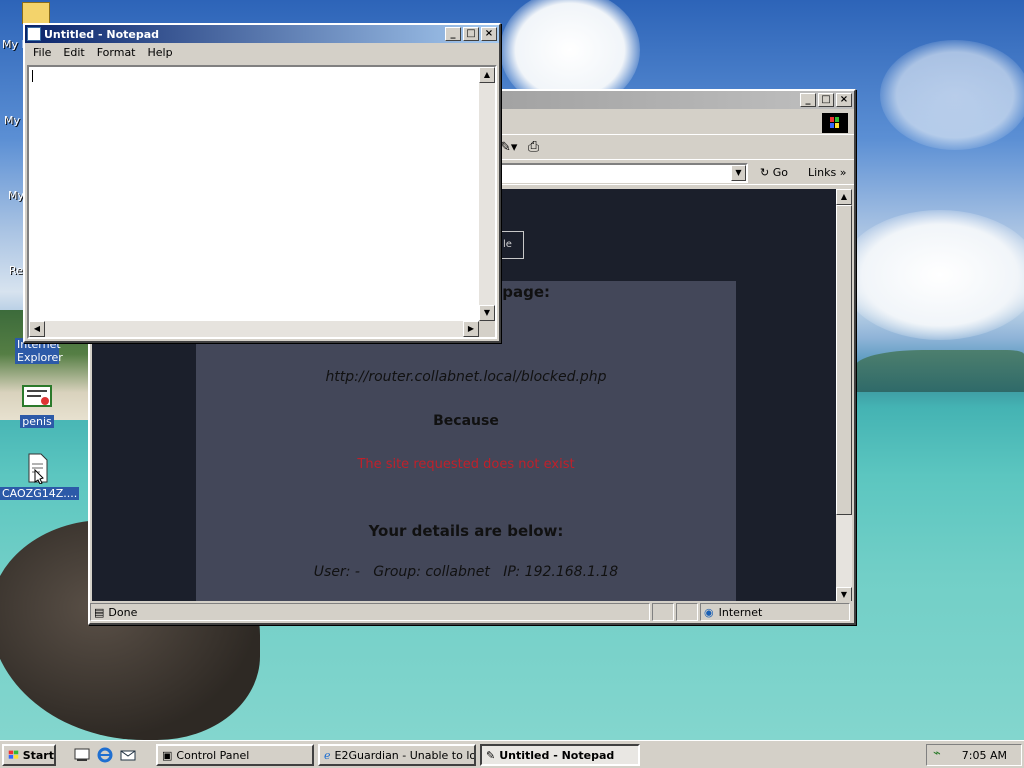  I want to click on network-icon: ⌁, so click(937, 753).